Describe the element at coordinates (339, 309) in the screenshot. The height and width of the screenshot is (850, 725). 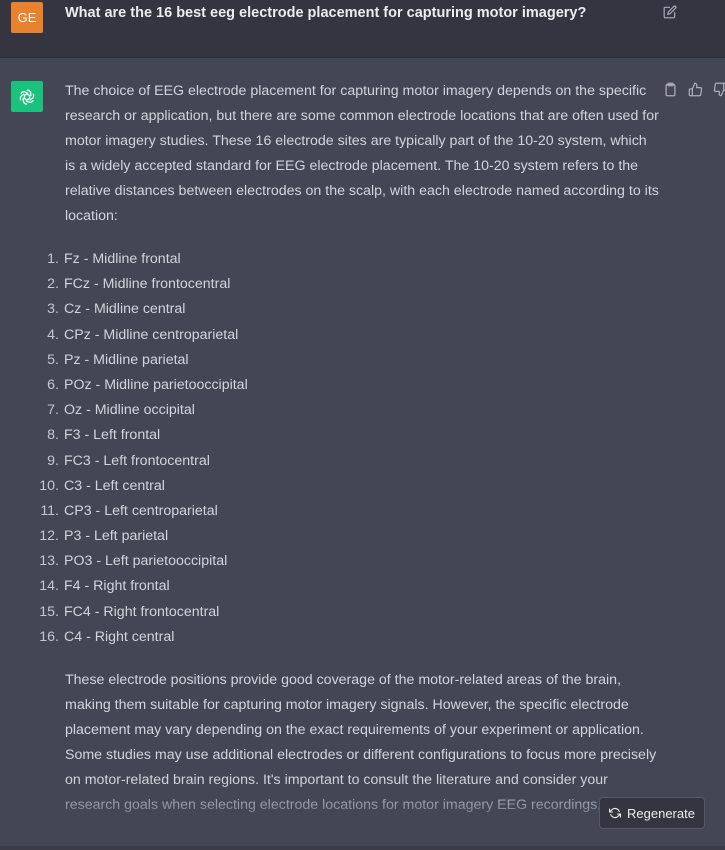
I see `list-item: 3. Cz - Midline central` at that location.